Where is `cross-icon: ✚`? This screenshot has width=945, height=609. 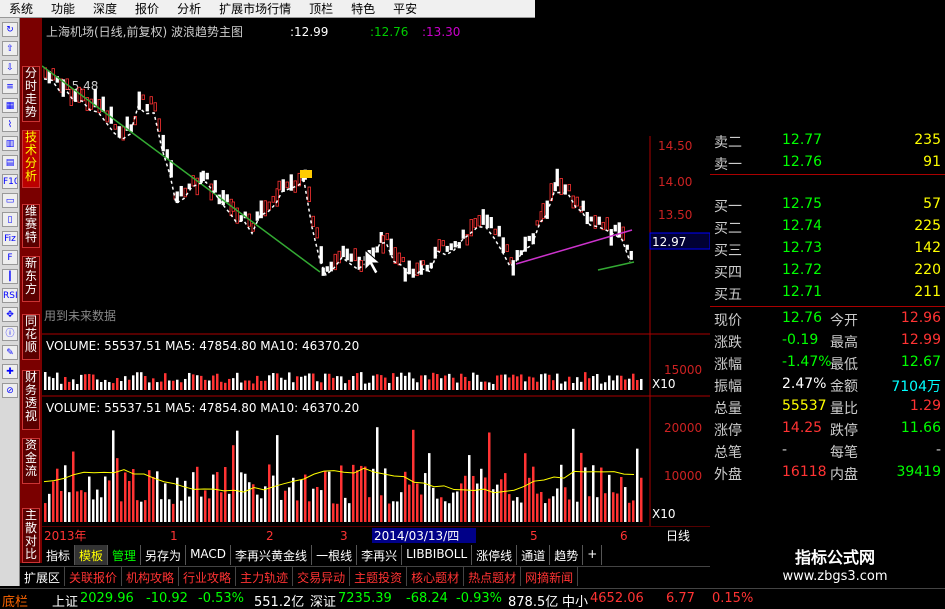 cross-icon: ✚ is located at coordinates (10, 371).